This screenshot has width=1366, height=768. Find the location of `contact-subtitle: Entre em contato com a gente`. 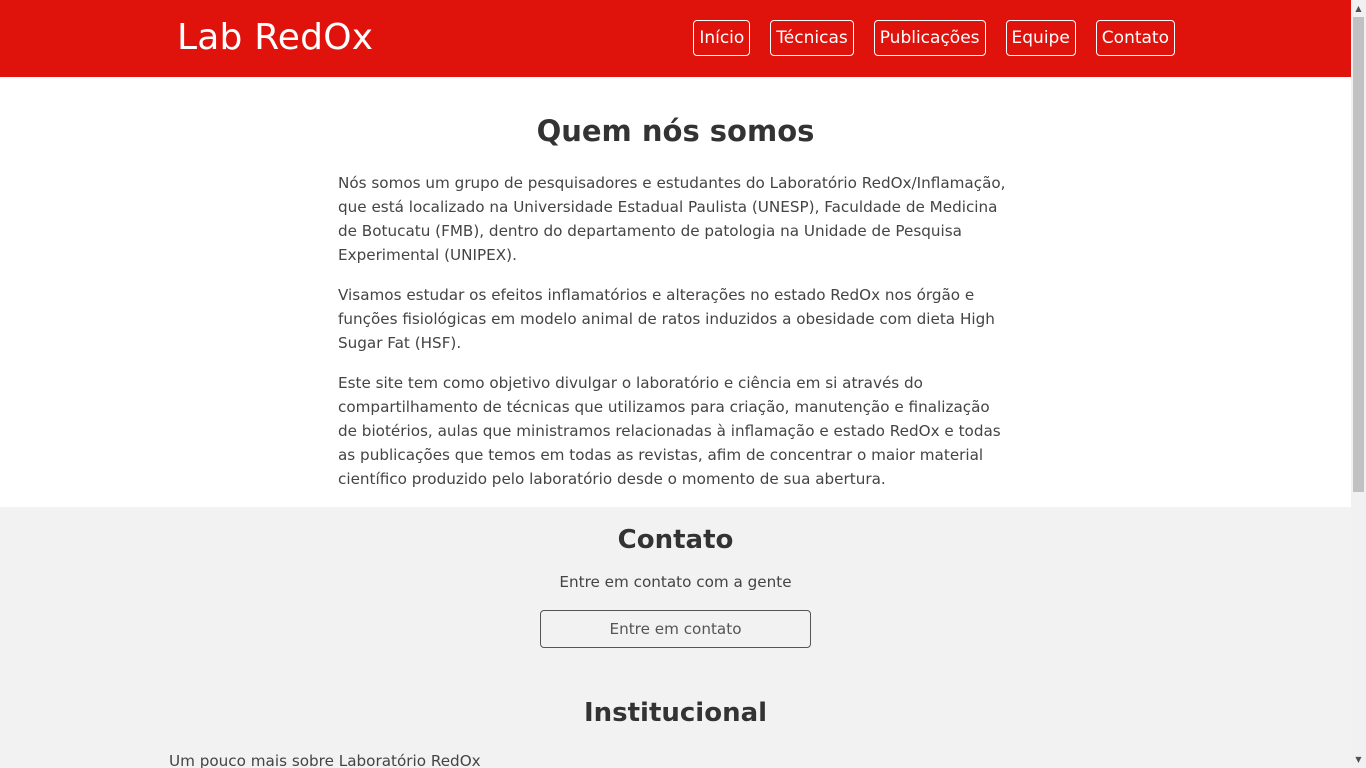

contact-subtitle: Entre em contato com a gente is located at coordinates (675, 582).